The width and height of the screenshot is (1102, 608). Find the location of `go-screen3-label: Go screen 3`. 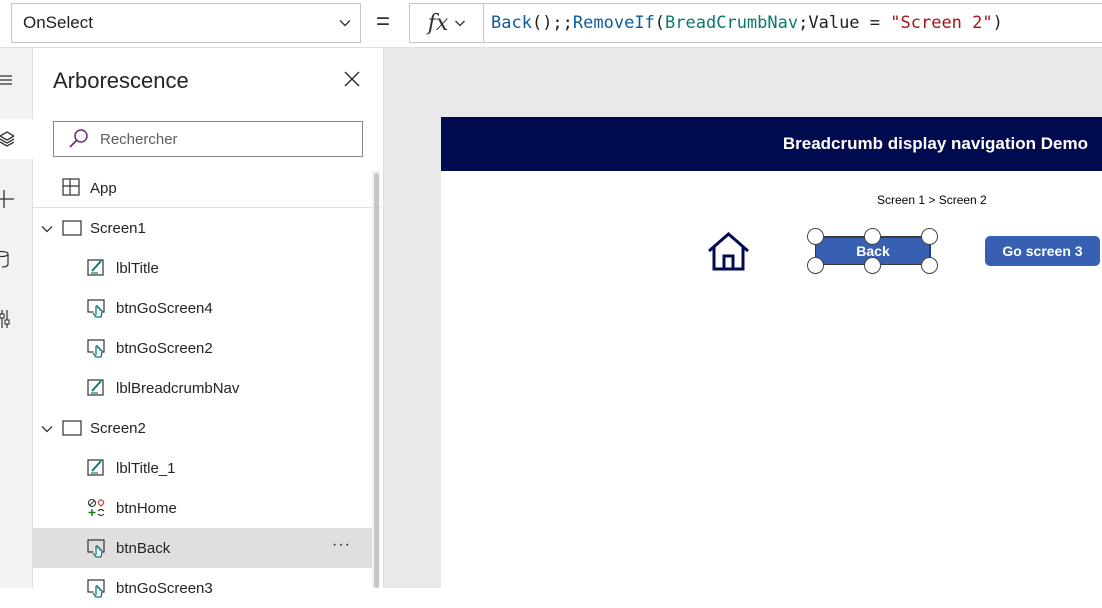

go-screen3-label: Go screen 3 is located at coordinates (1042, 251).